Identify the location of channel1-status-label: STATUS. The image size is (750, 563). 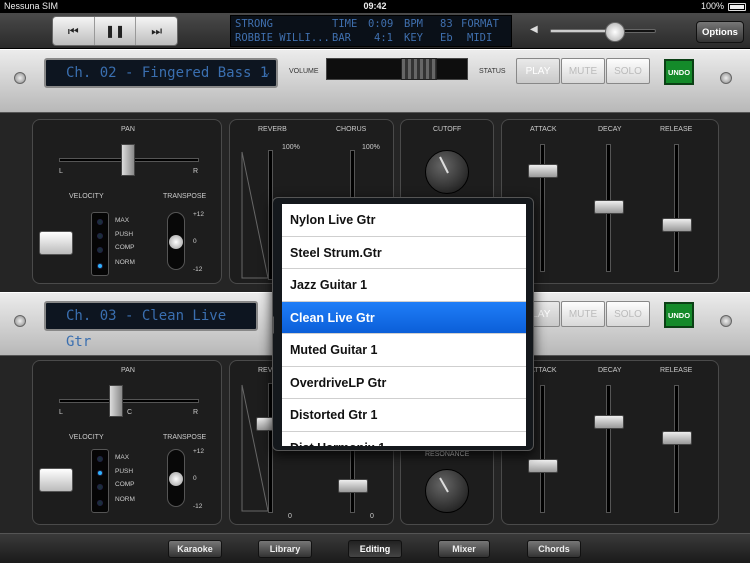
(492, 71).